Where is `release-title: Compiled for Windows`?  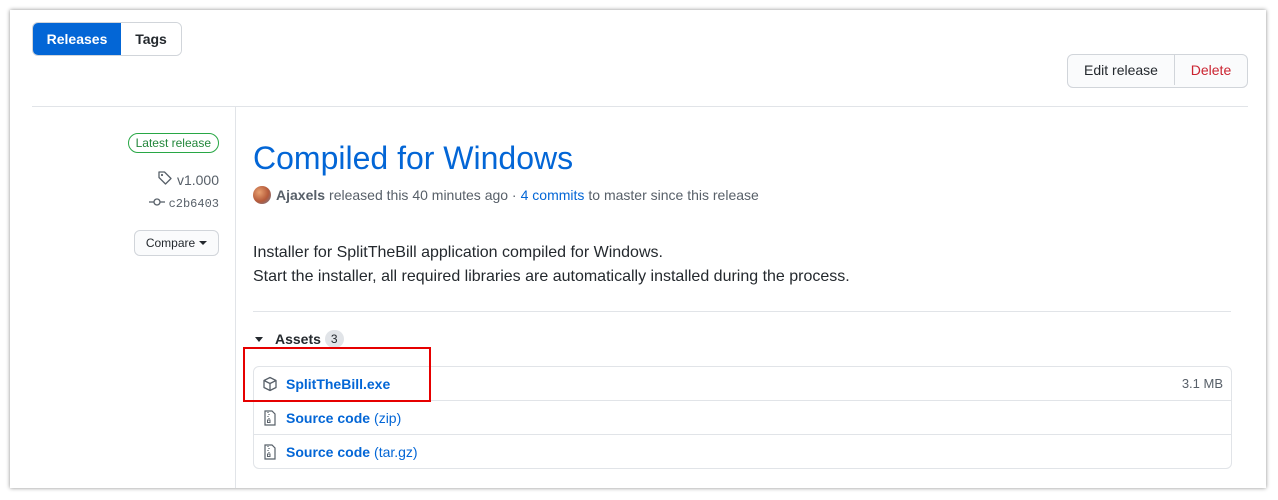 release-title: Compiled for Windows is located at coordinates (413, 158).